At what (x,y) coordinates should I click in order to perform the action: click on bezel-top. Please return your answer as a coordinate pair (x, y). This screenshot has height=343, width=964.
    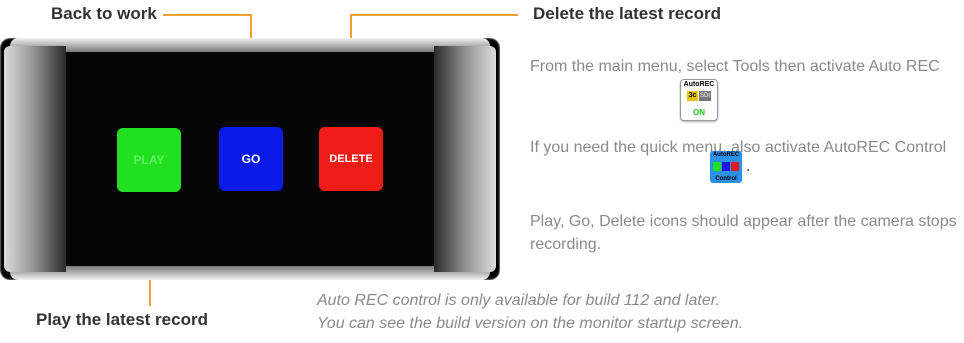
    Looking at the image, I should click on (250, 45).